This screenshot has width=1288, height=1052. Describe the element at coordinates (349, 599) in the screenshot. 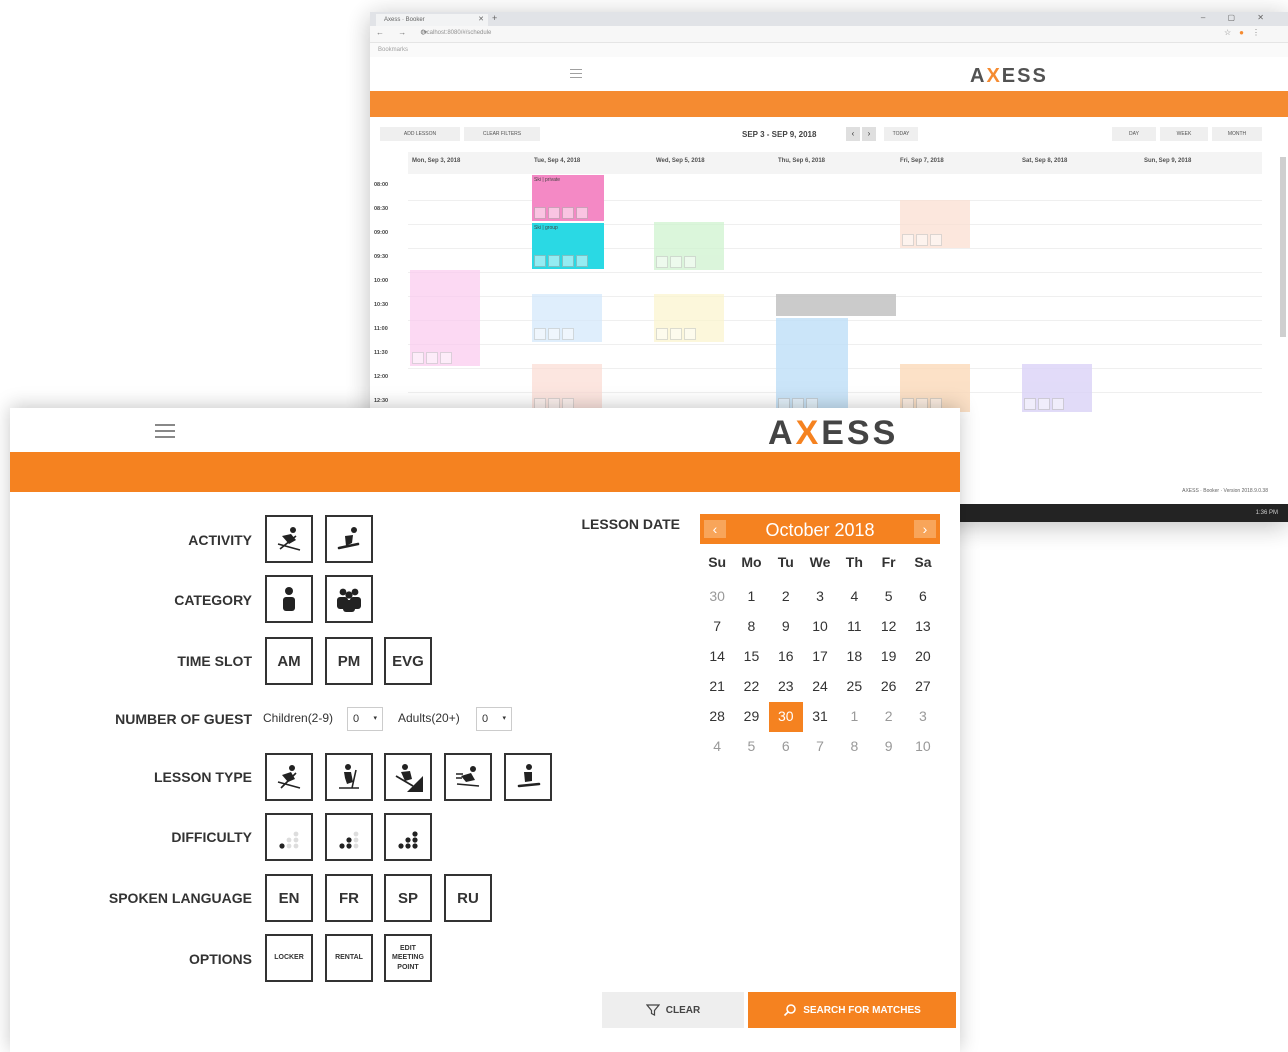

I see `category-group-button` at that location.